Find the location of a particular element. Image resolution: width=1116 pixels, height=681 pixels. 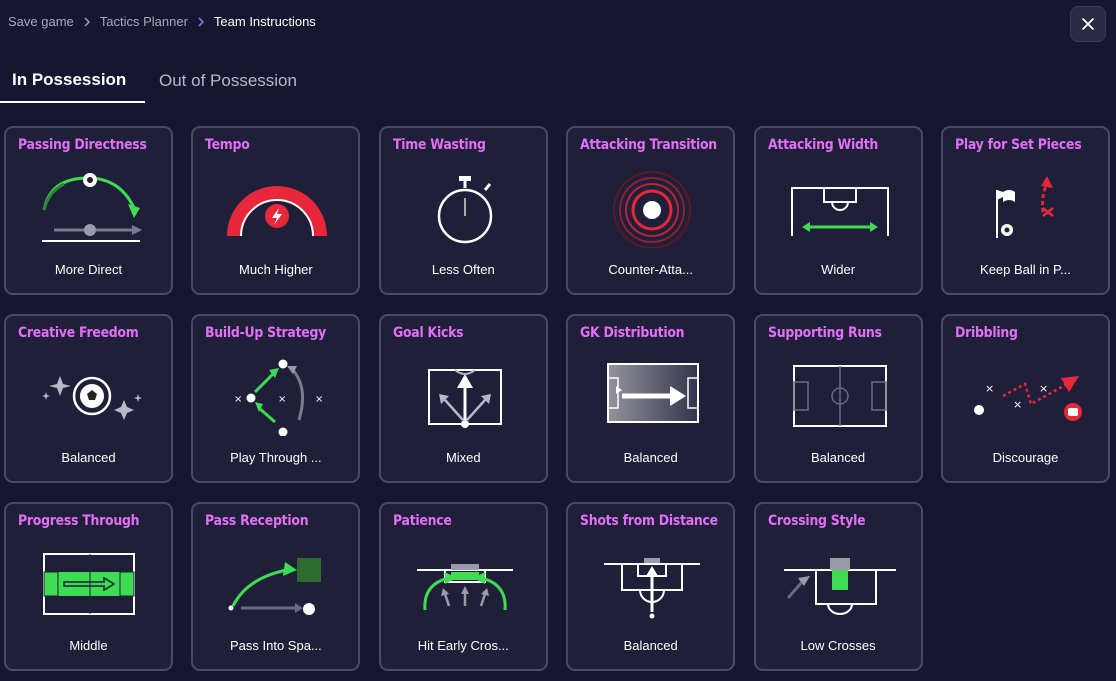

build-up-icon: × × × is located at coordinates (279, 397).